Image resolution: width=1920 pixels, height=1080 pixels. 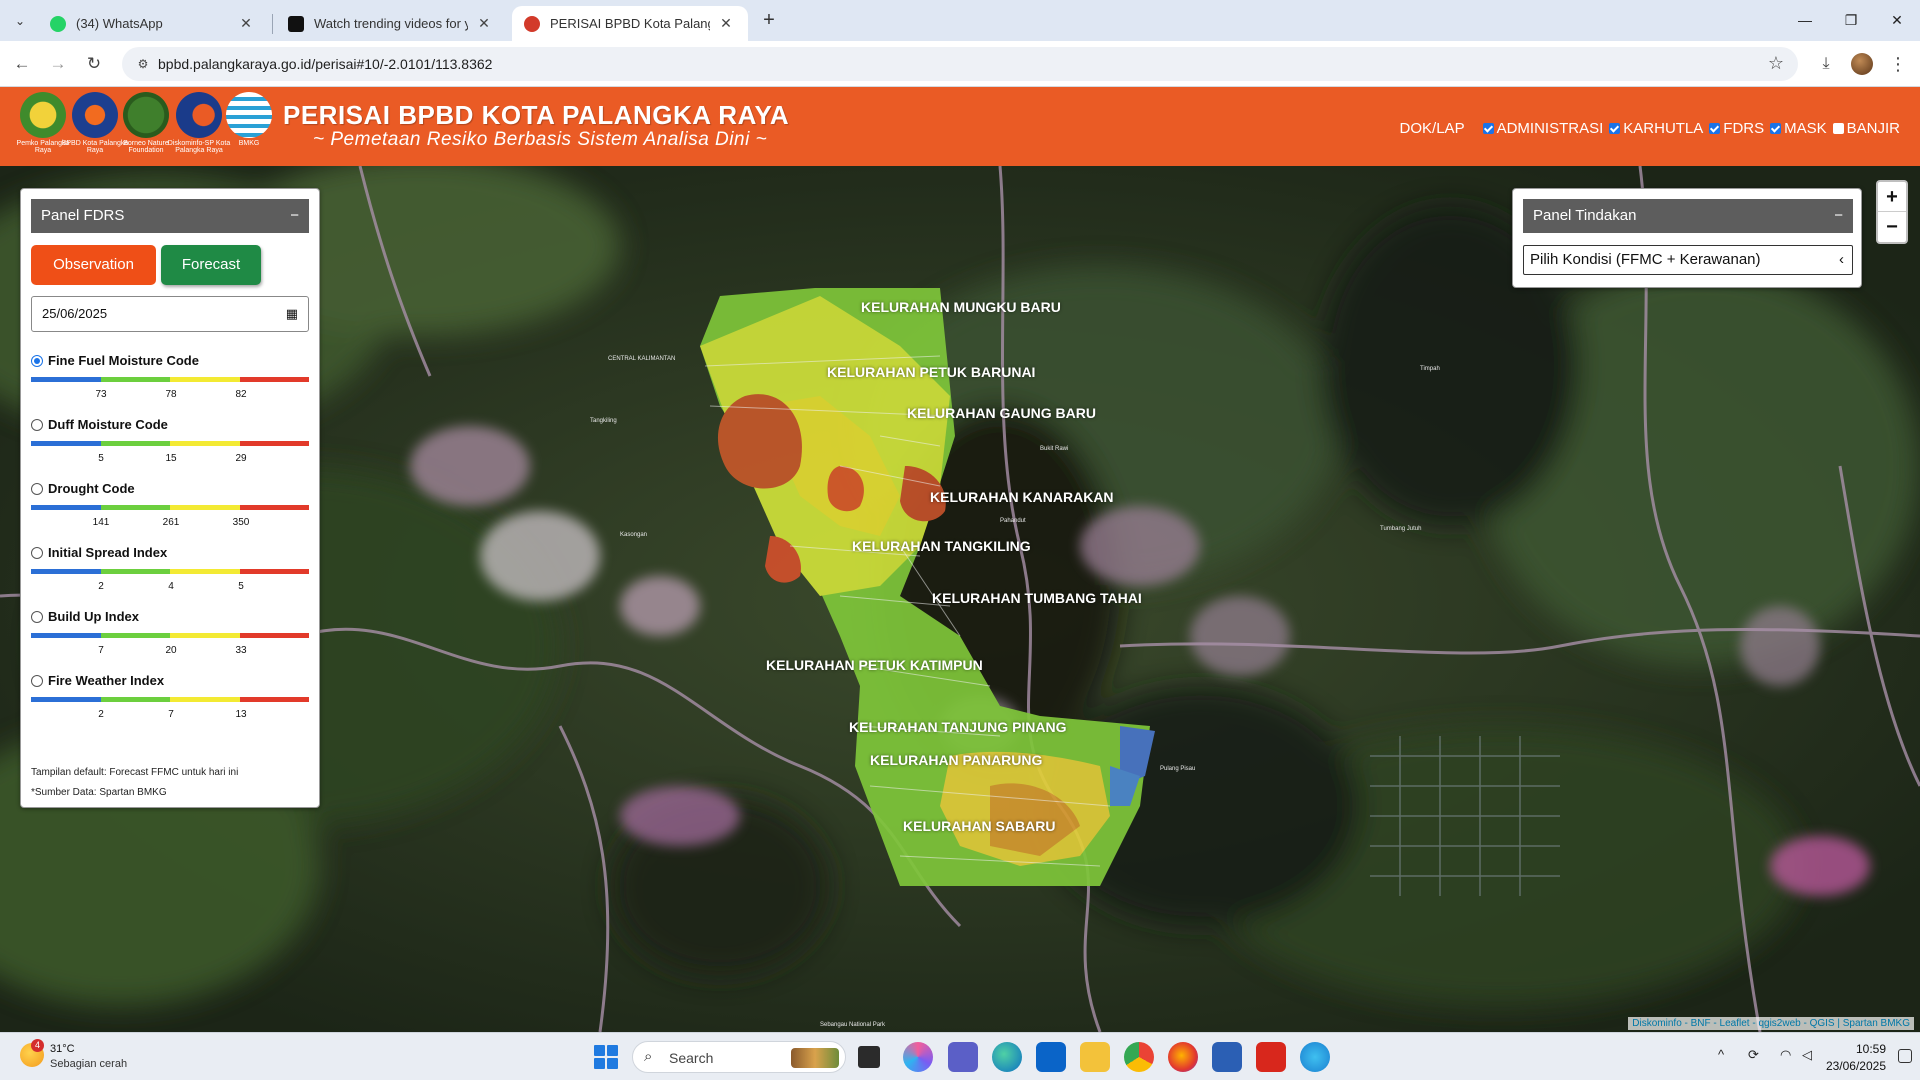 What do you see at coordinates (22, 64) in the screenshot?
I see `back-icon: ←` at bounding box center [22, 64].